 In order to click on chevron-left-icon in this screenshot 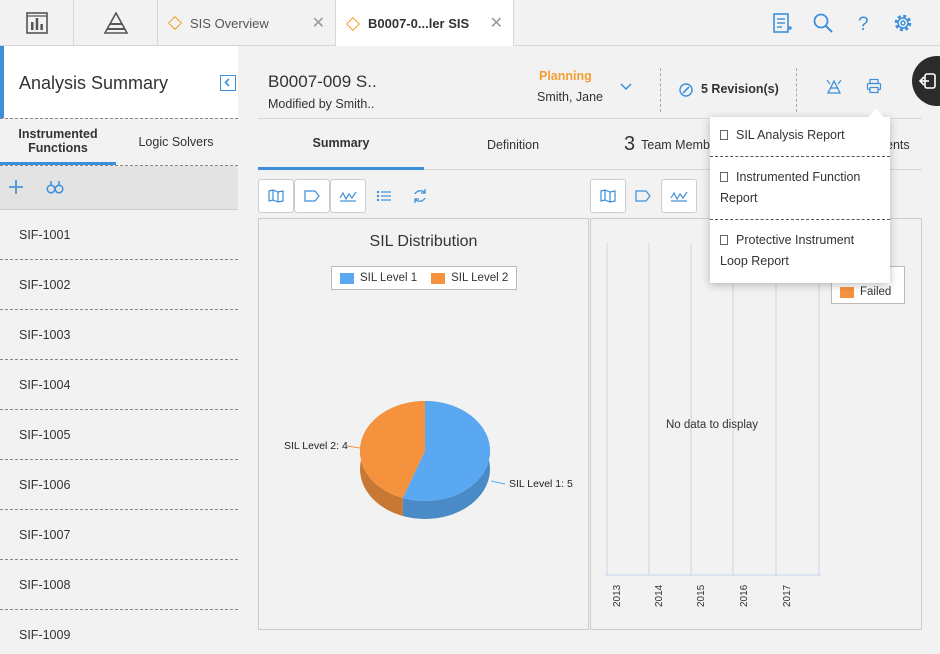, I will do `click(227, 82)`.